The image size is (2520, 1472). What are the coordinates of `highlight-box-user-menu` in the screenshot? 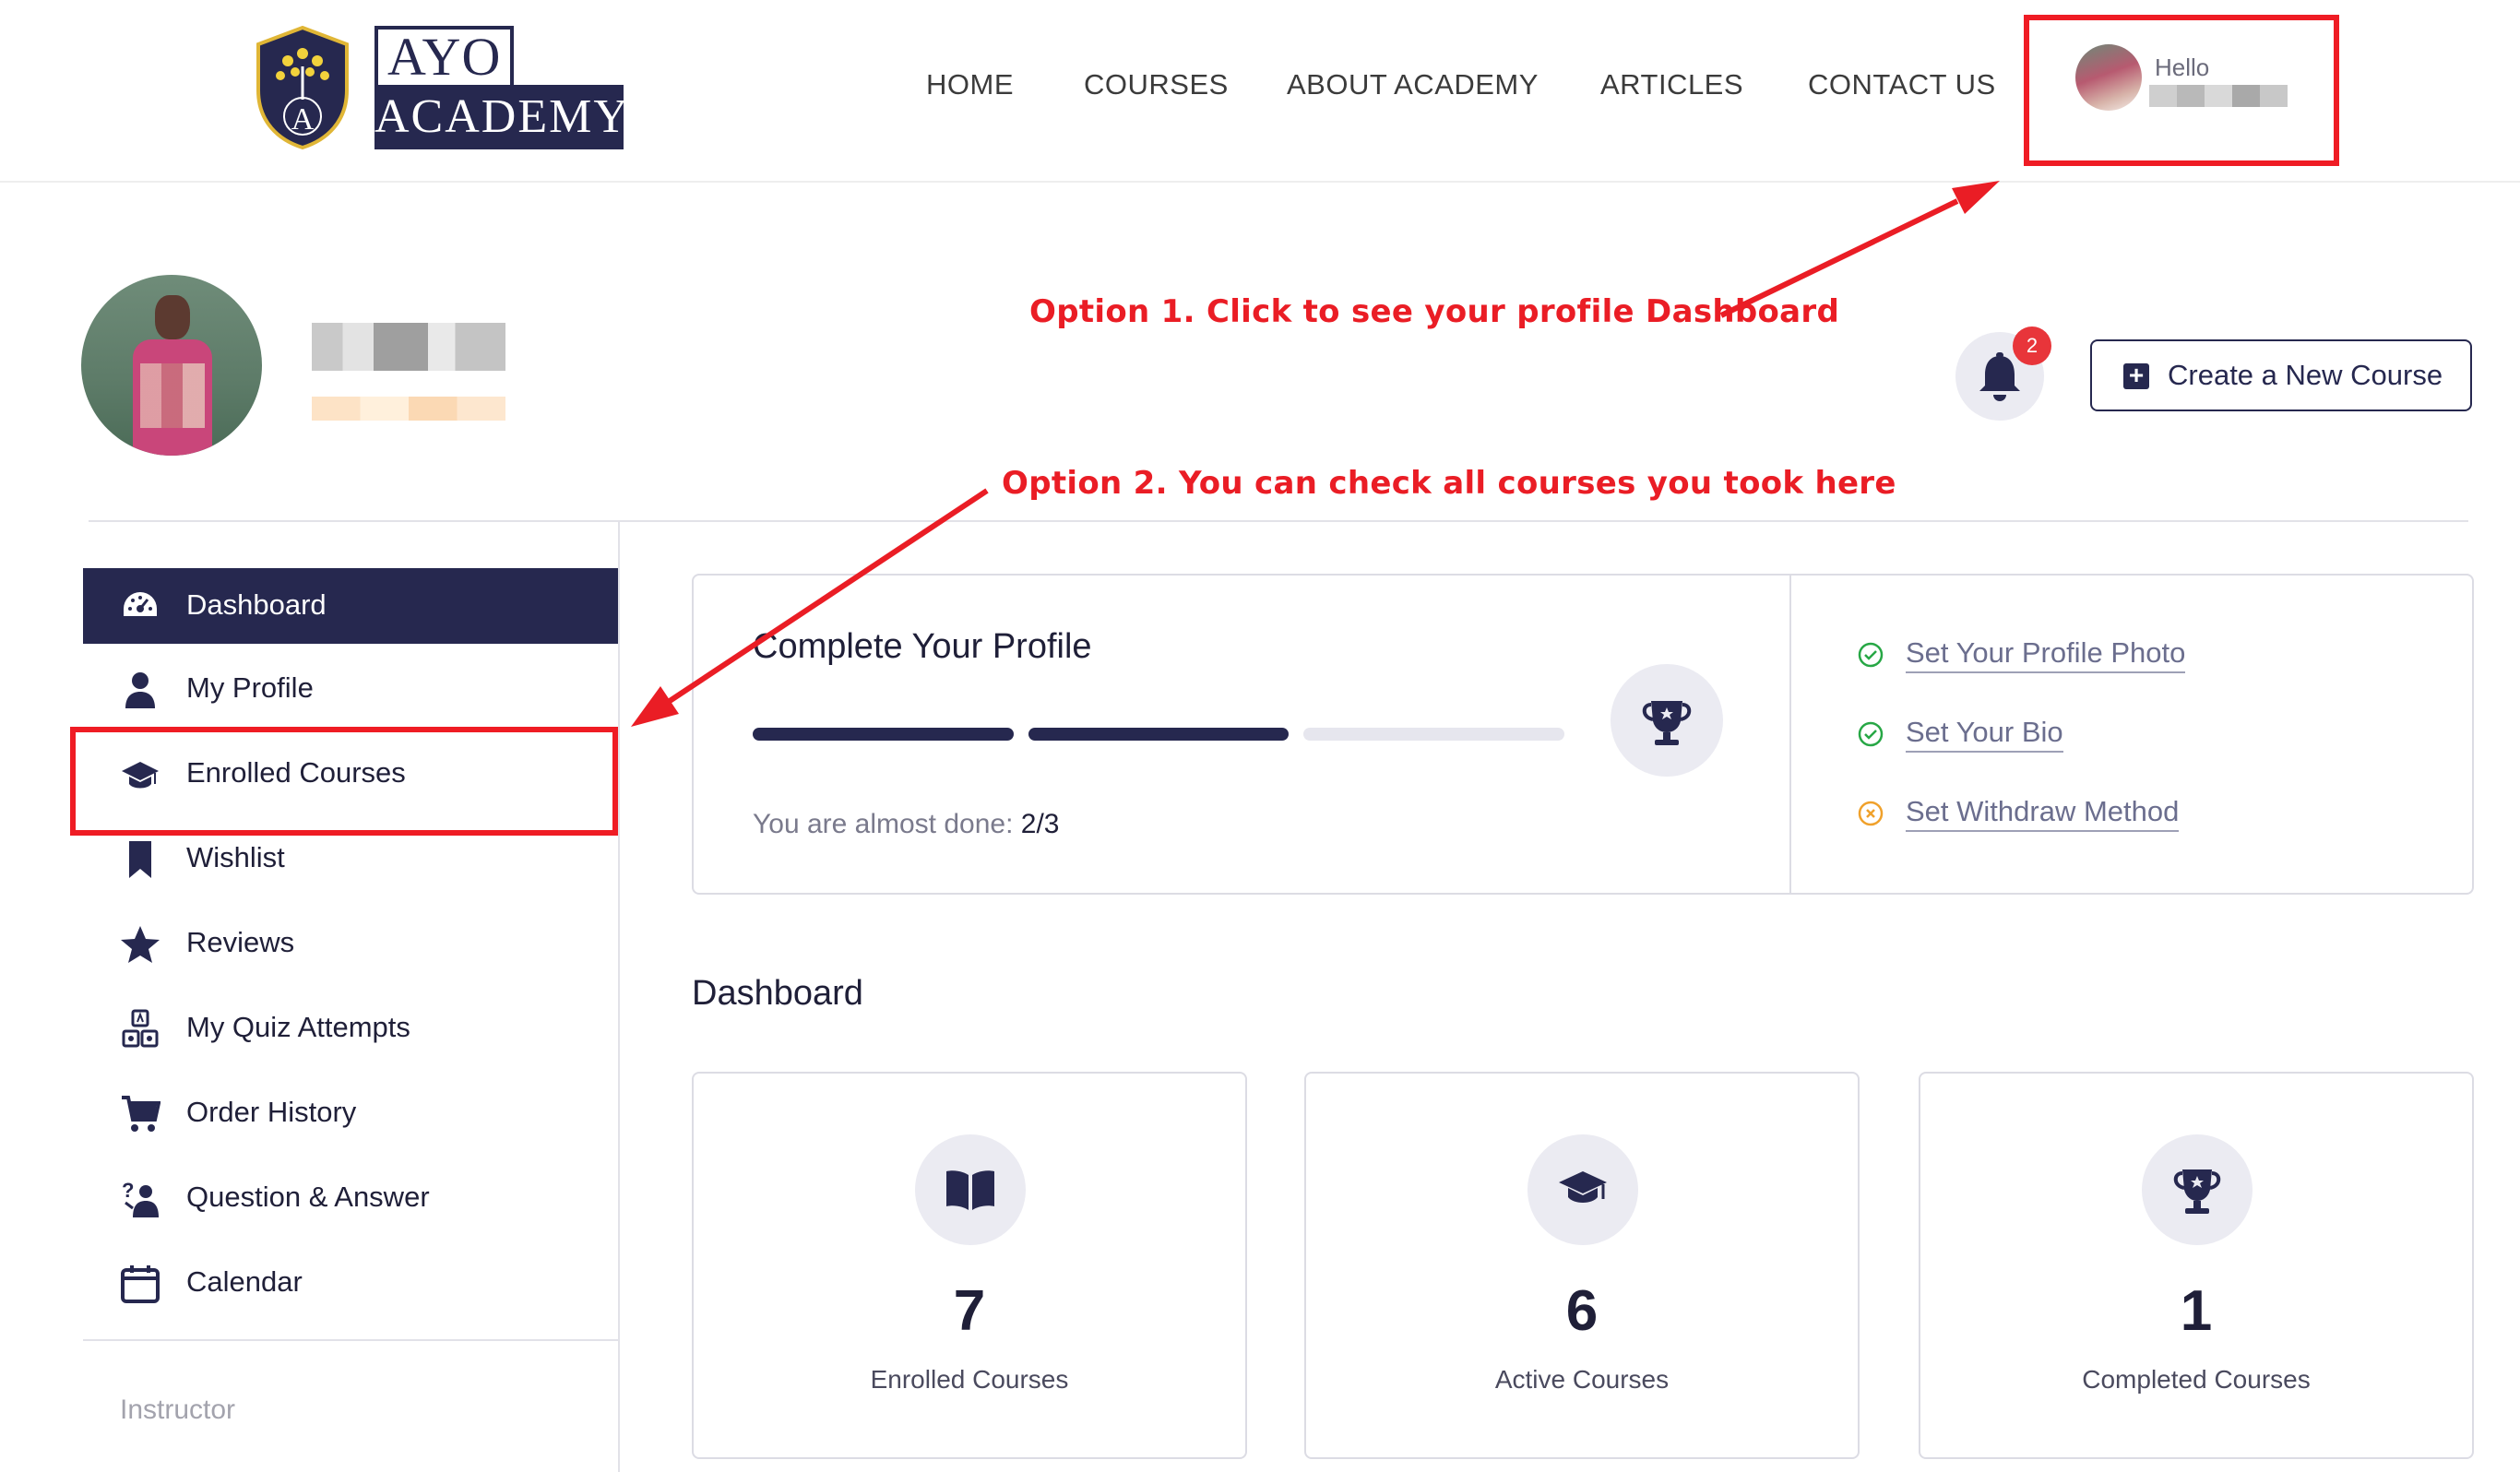 It's located at (2181, 90).